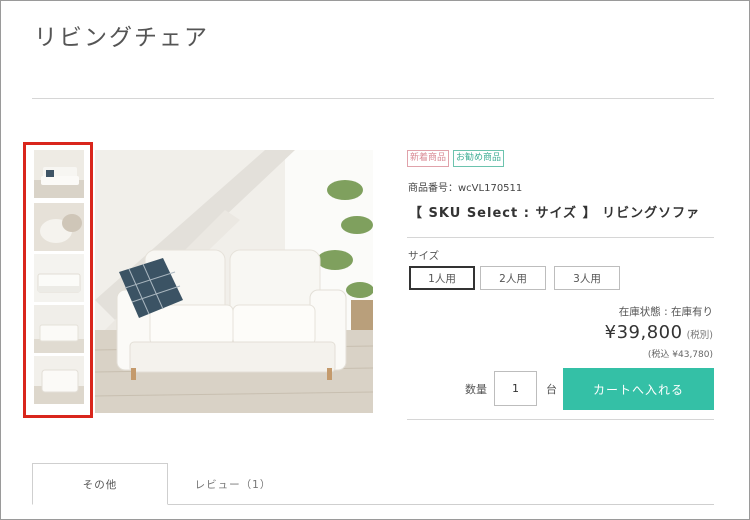  Describe the element at coordinates (665, 312) in the screenshot. I see `stock-status: 在庫状態 : 在庫有り` at that location.